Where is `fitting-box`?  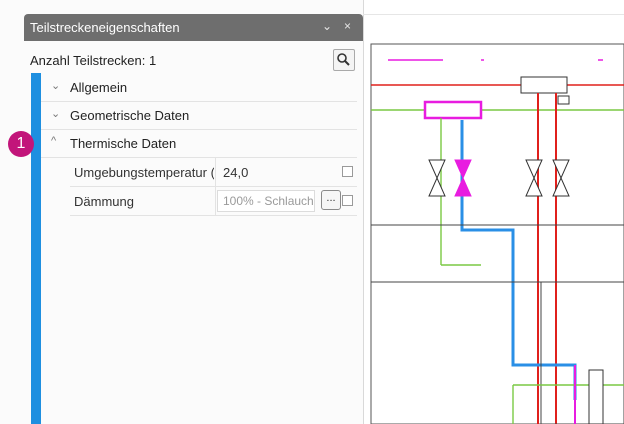 fitting-box is located at coordinates (596, 396).